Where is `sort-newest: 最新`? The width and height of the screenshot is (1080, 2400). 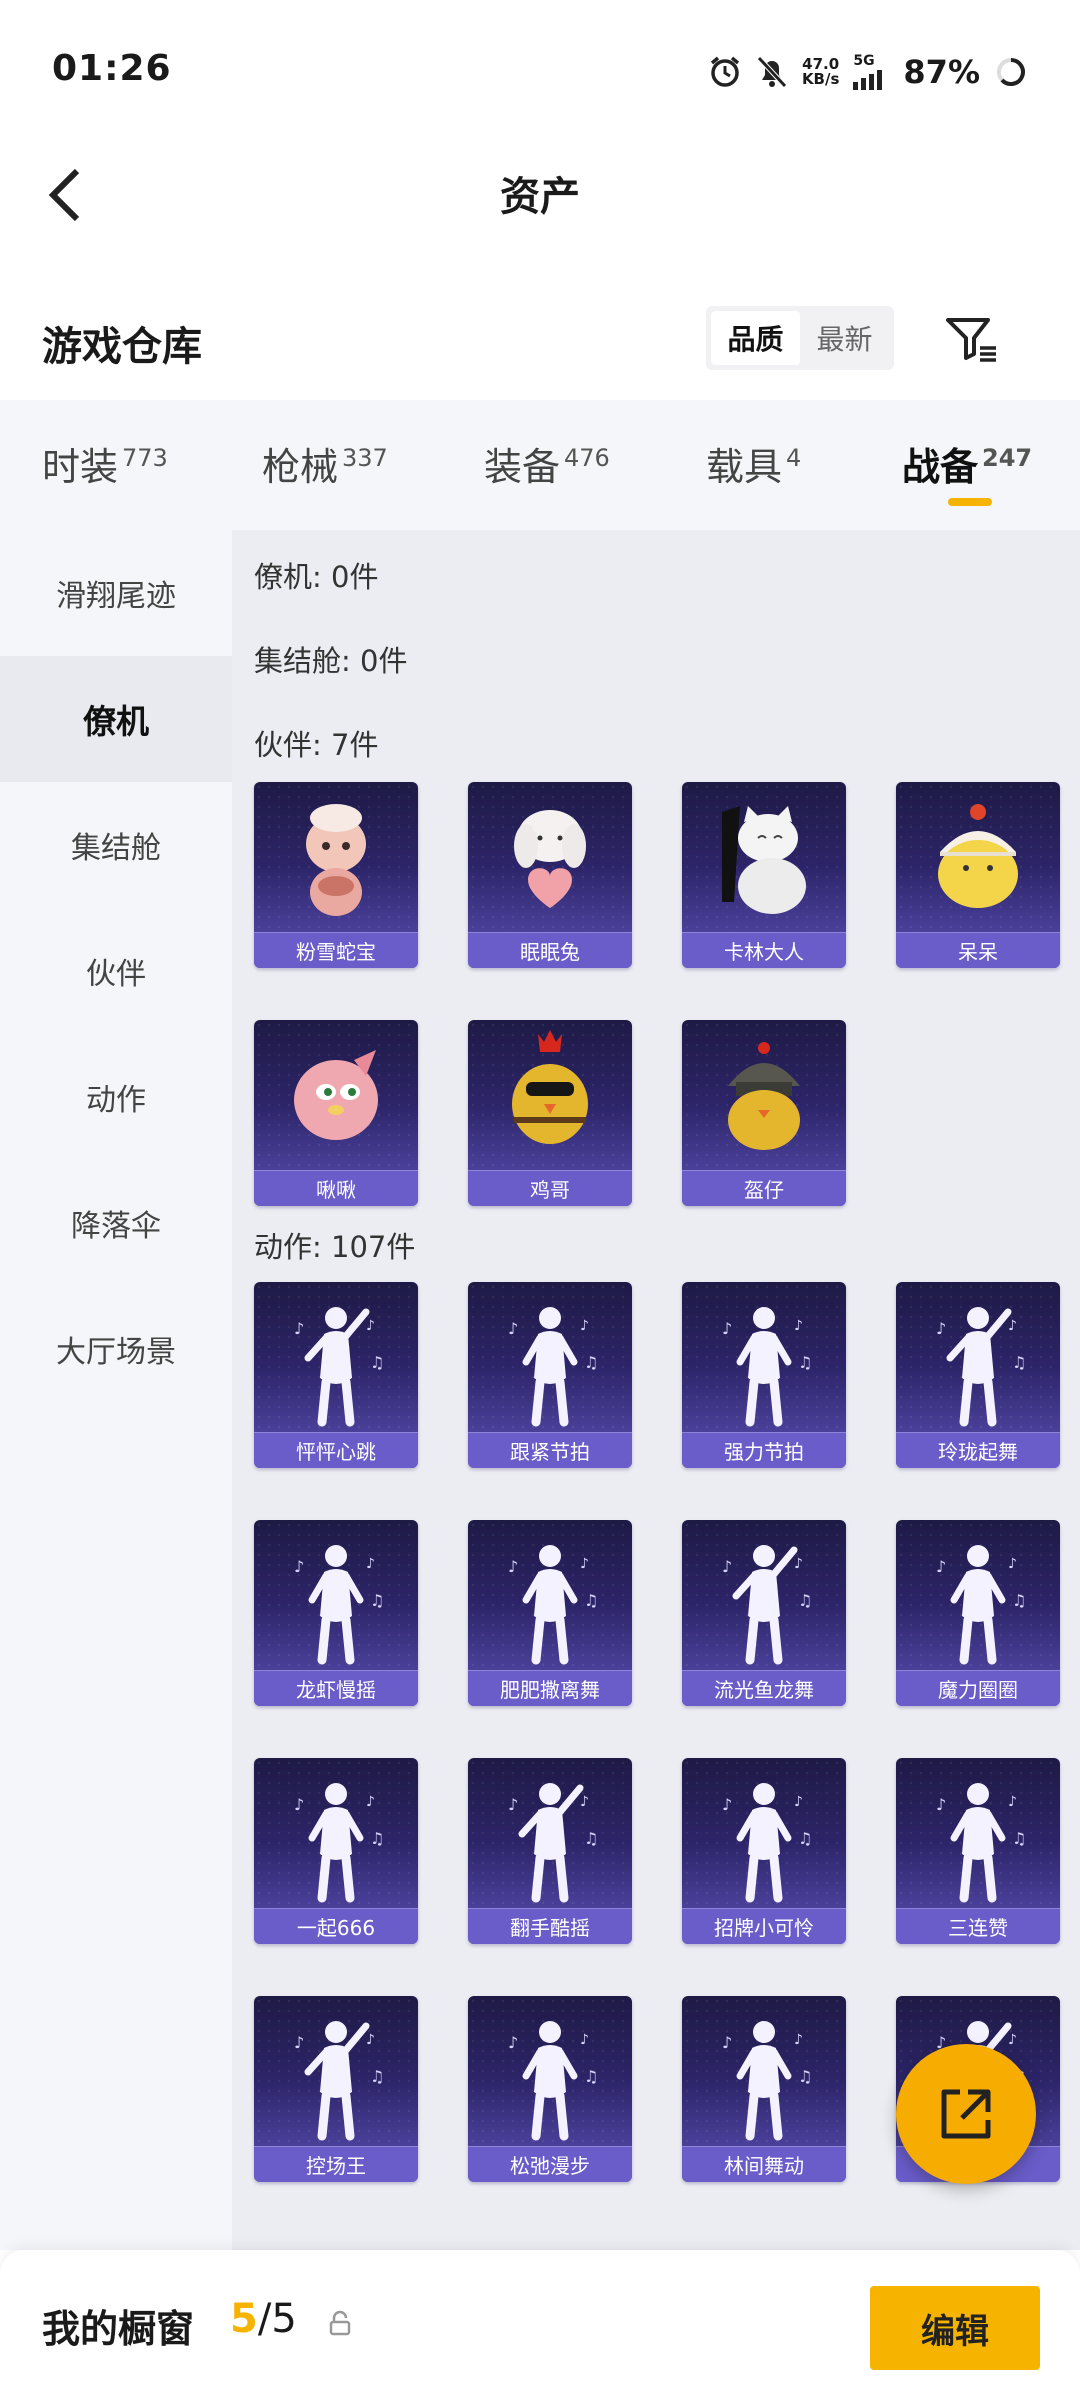 sort-newest: 最新 is located at coordinates (844, 338).